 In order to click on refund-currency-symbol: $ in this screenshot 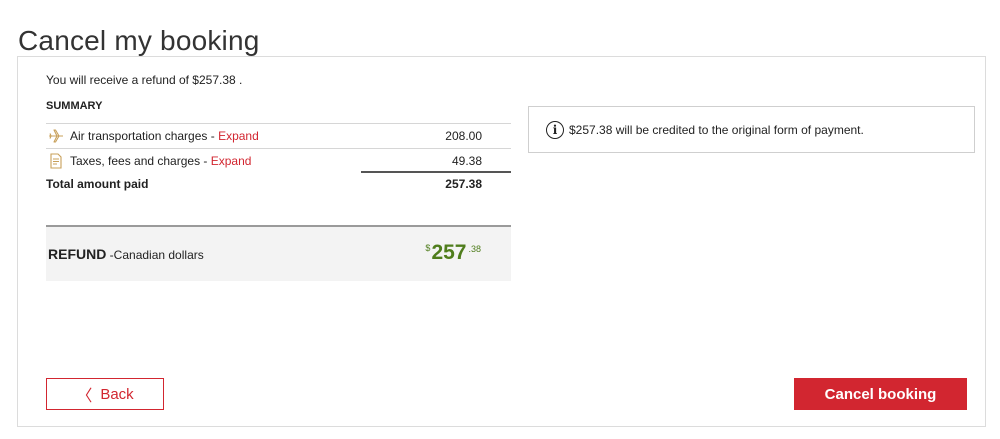, I will do `click(428, 248)`.